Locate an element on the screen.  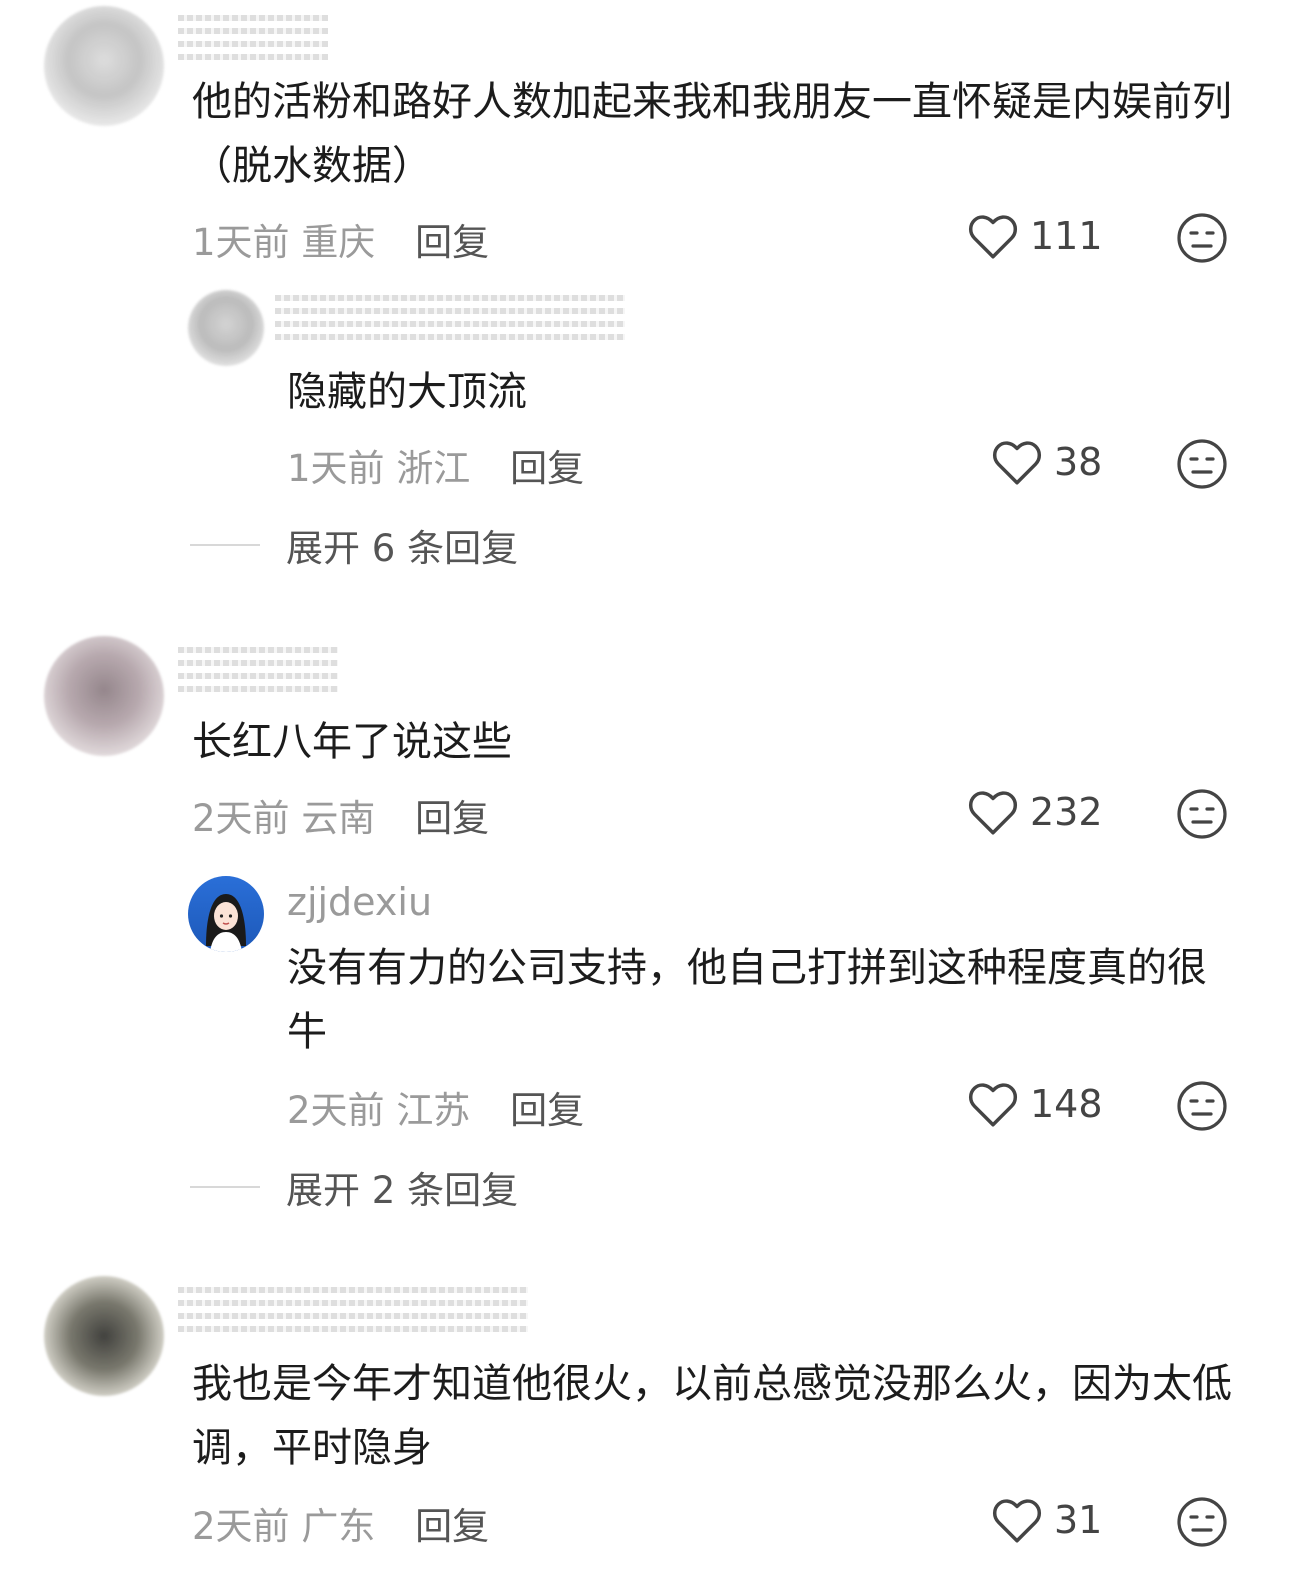
like-button: 111 is located at coordinates (1034, 236).